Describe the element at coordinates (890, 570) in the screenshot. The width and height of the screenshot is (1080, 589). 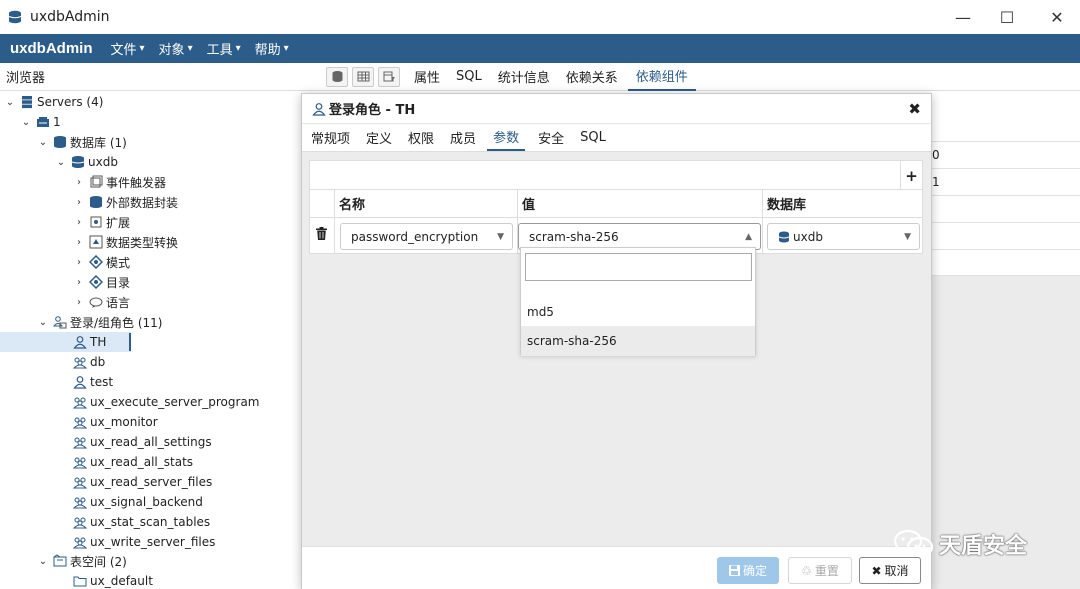
I see `cancel-button: ✖ 取消` at that location.